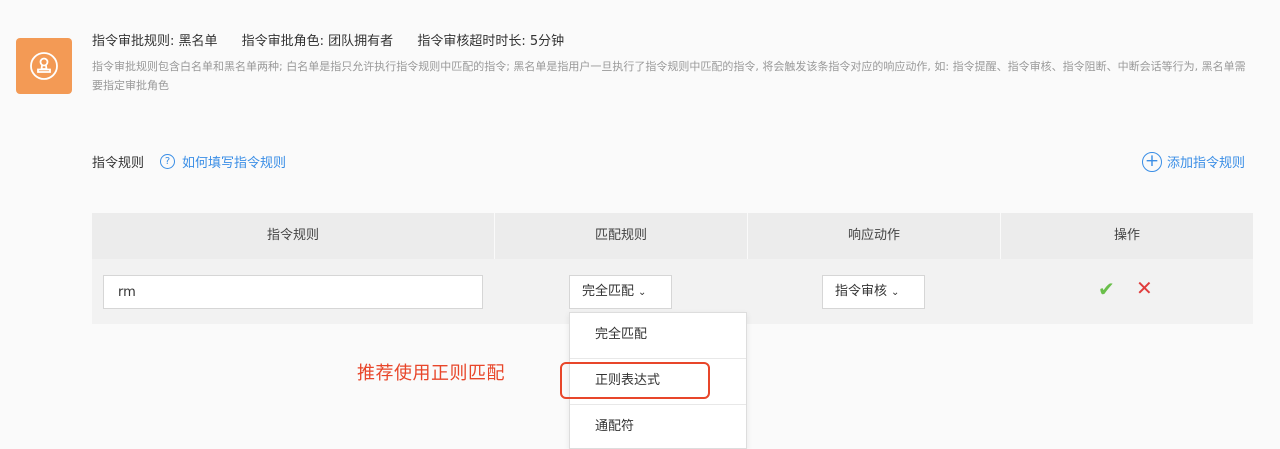  I want to click on info-summary: 指令审批规则: 黑名单 指令审批角色: 团队拥有者 指令审核超时时长: 5分钟, so click(338, 39).